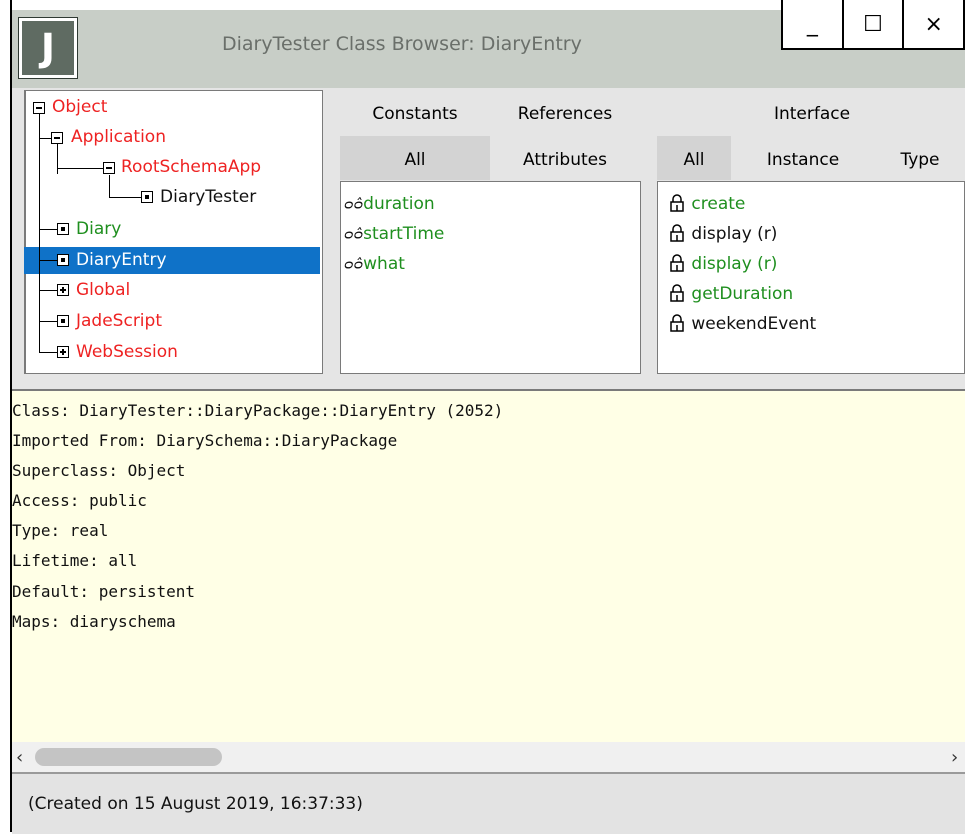  What do you see at coordinates (954, 757) in the screenshot?
I see `scroll-right-arrow-icon: ›` at bounding box center [954, 757].